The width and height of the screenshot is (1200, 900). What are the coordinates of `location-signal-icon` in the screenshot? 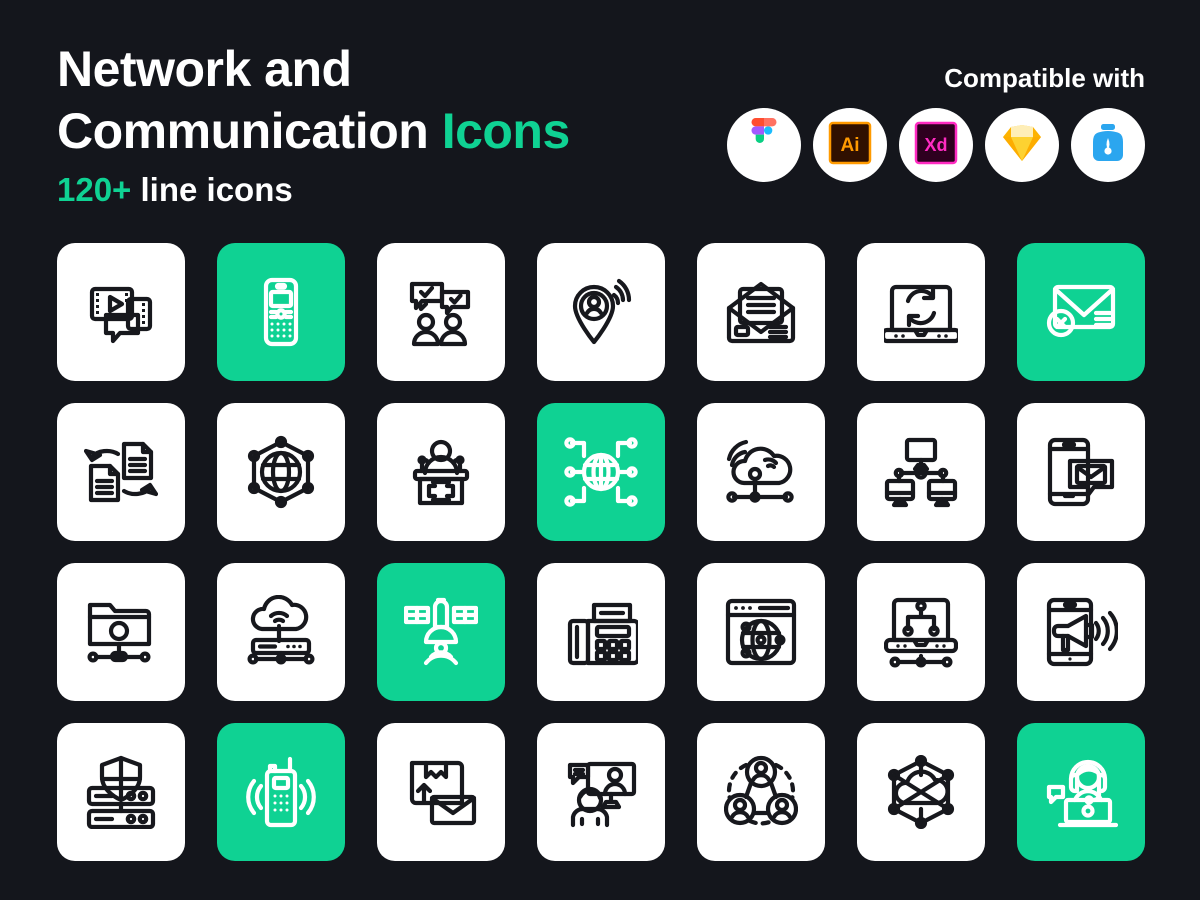 It's located at (601, 312).